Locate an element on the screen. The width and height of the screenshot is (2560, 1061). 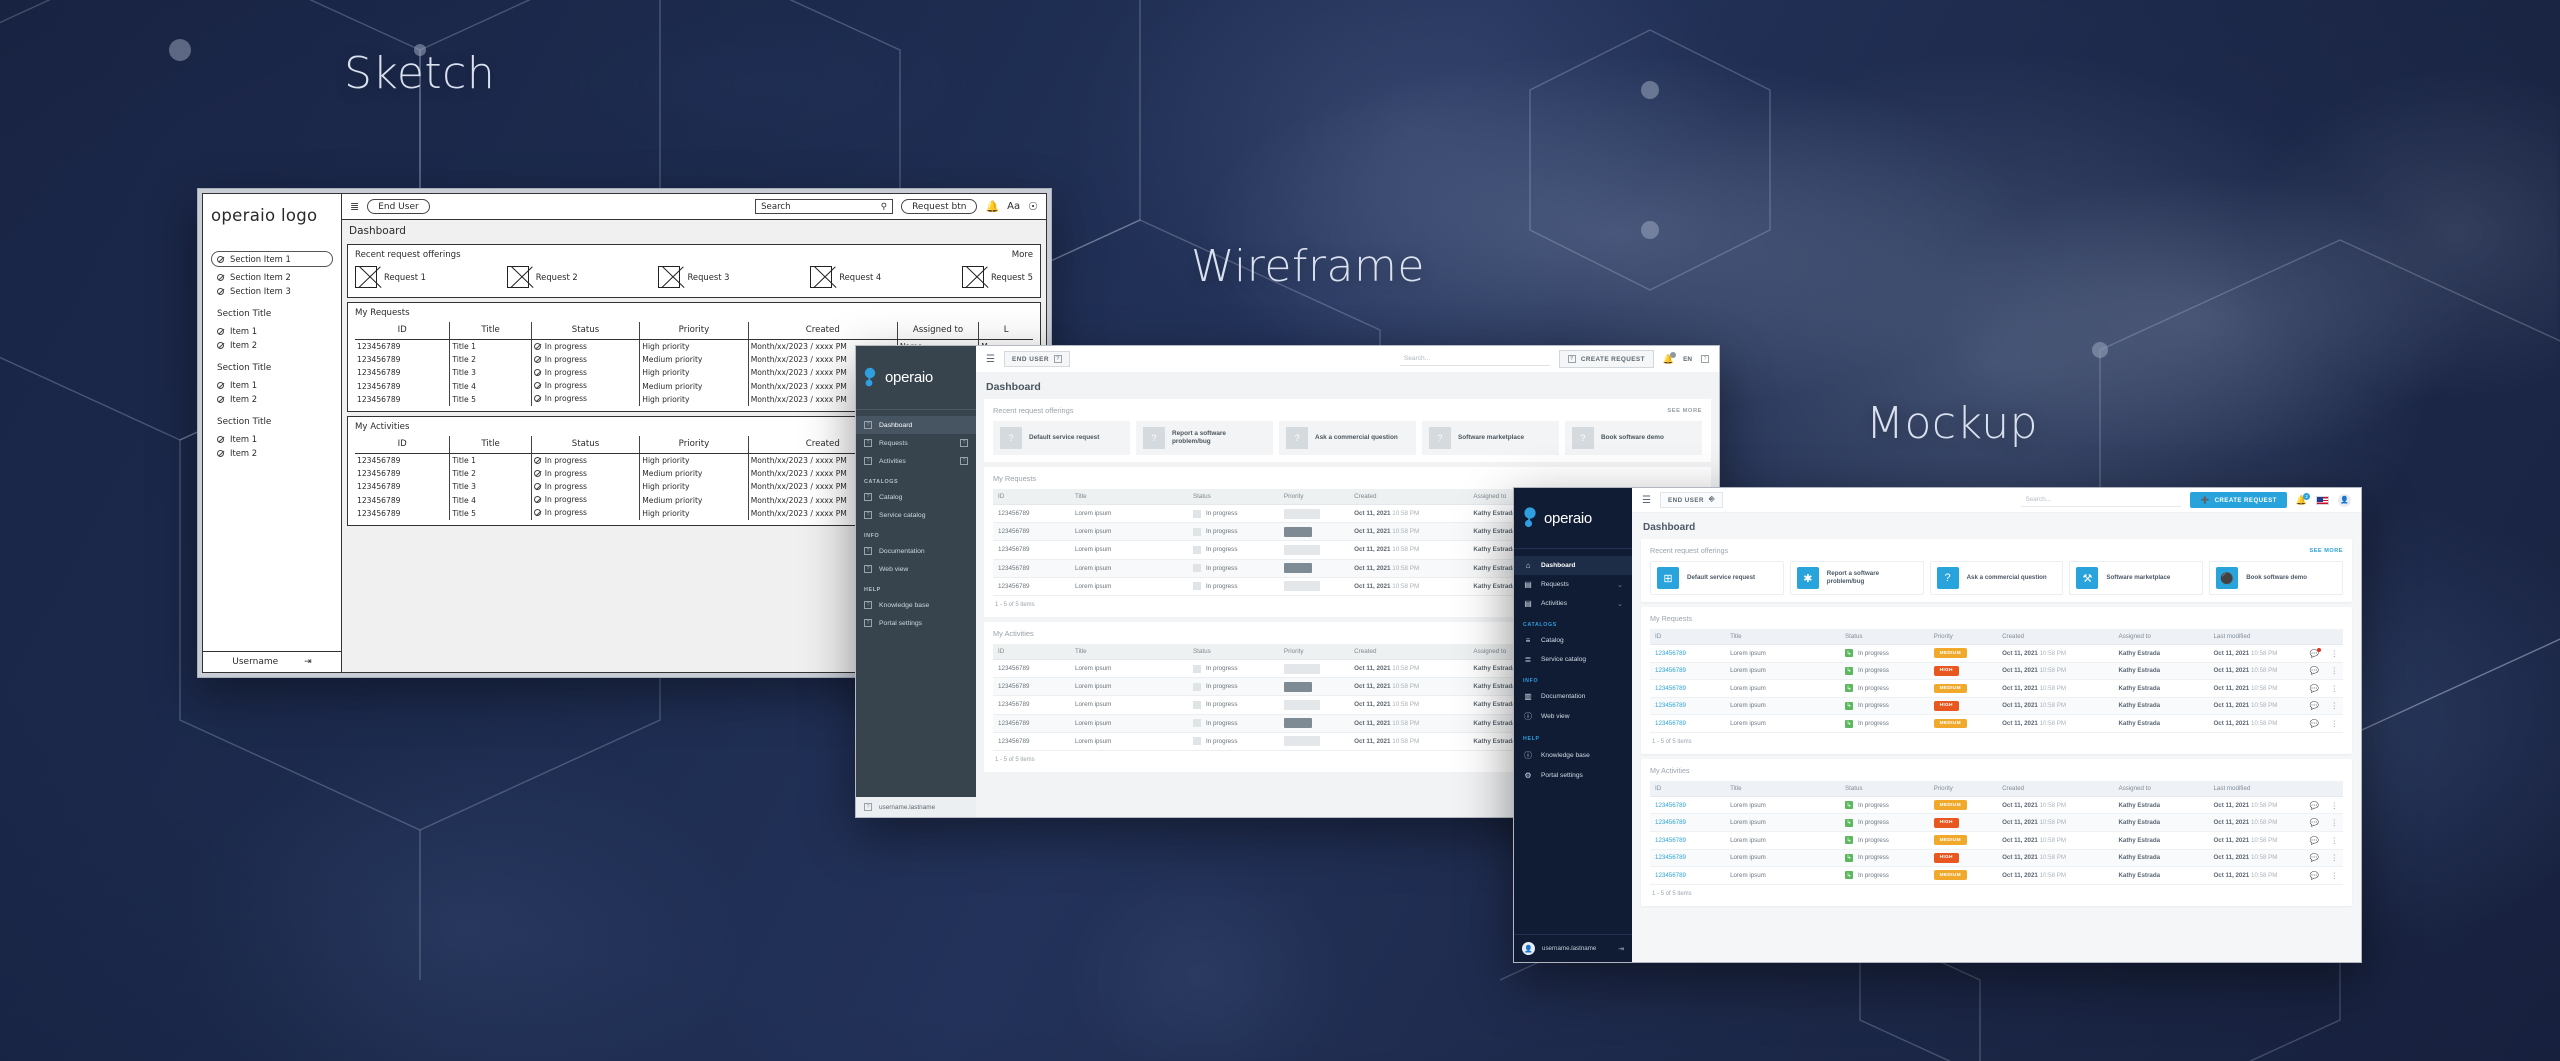
avatar-icon: ☉ is located at coordinates (1033, 206).